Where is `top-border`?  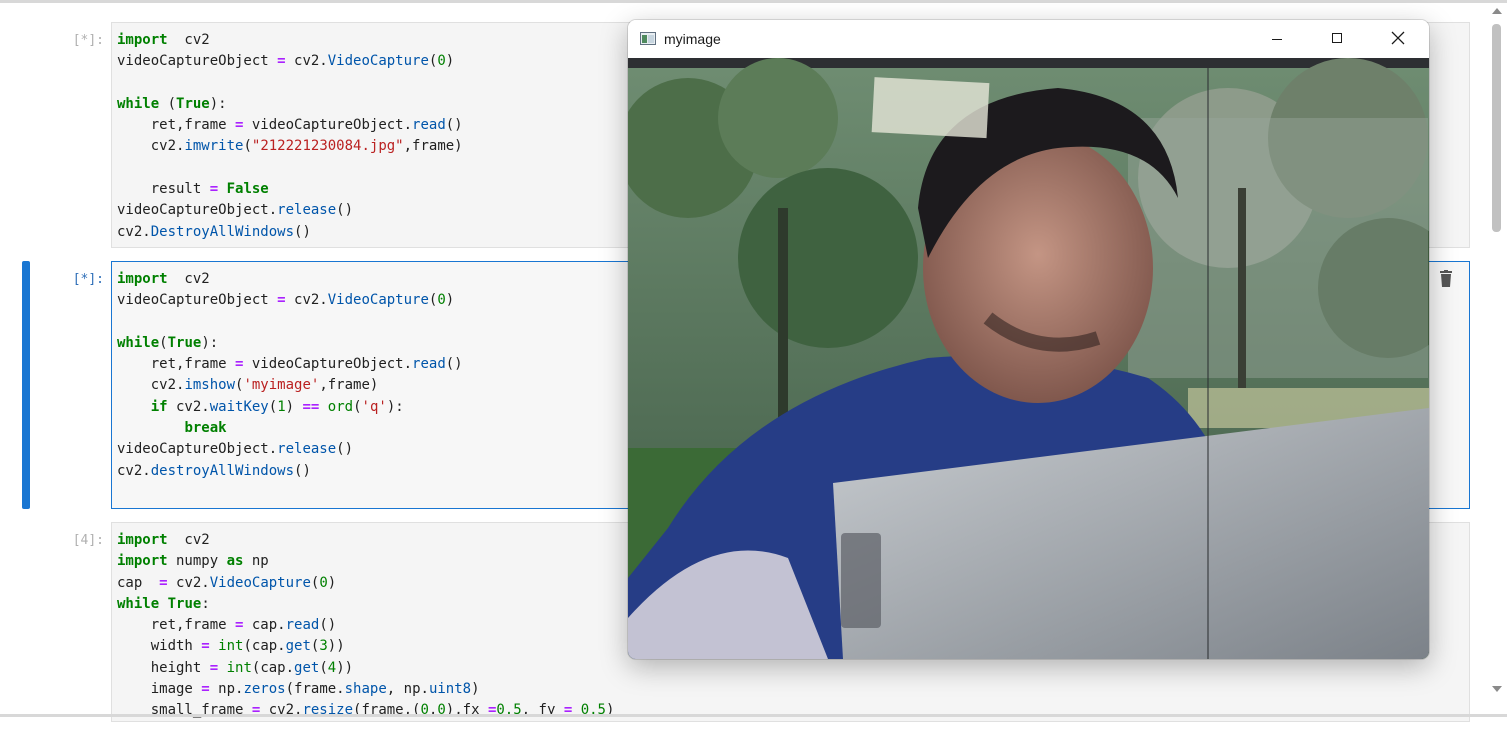 top-border is located at coordinates (753, 1).